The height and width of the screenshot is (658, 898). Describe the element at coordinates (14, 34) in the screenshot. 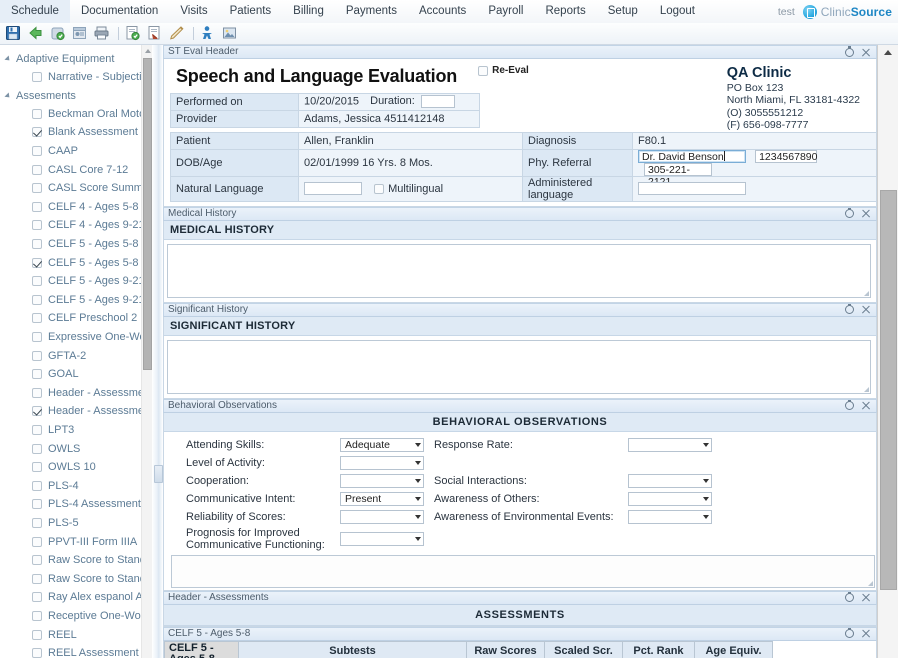

I see `save-icon` at that location.